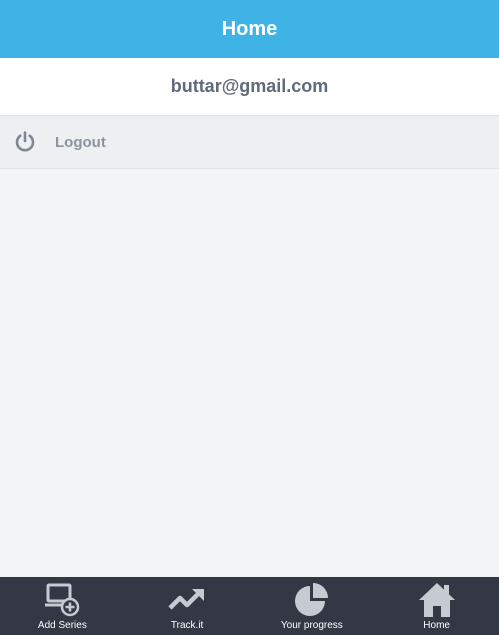  What do you see at coordinates (436, 625) in the screenshot?
I see `tab-label: Home` at bounding box center [436, 625].